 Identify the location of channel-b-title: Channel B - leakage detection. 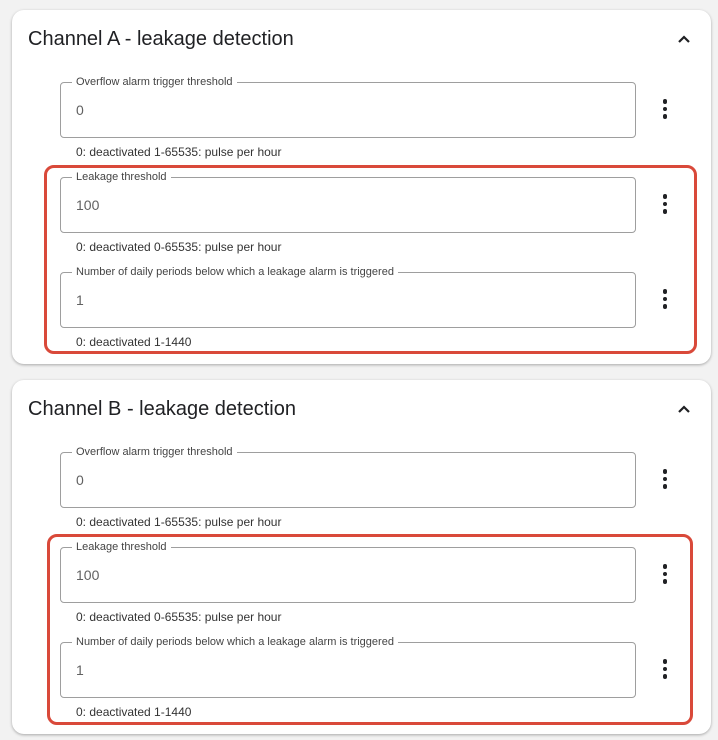
(162, 409).